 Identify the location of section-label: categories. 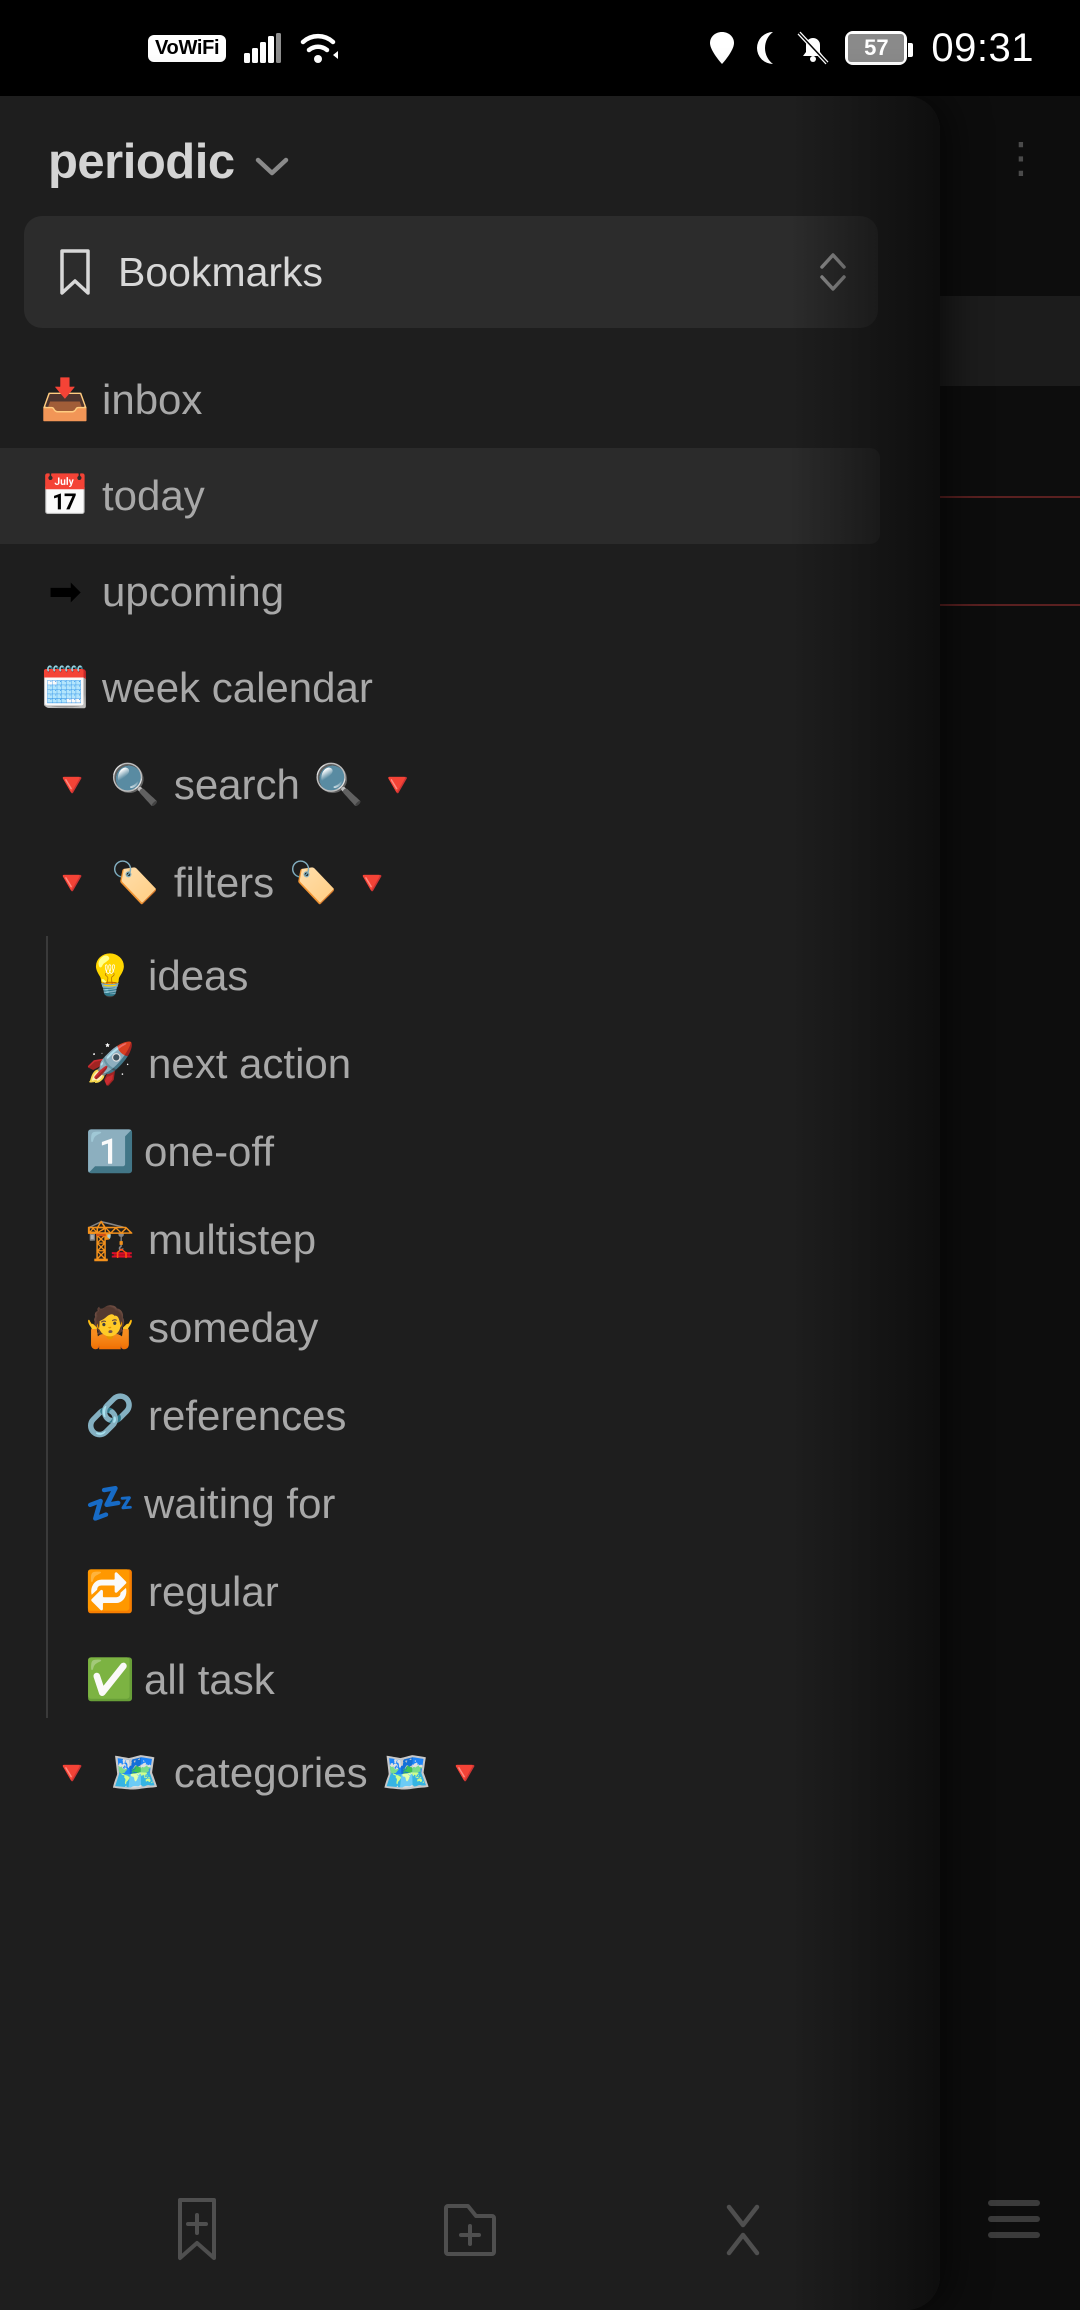
(270, 1772).